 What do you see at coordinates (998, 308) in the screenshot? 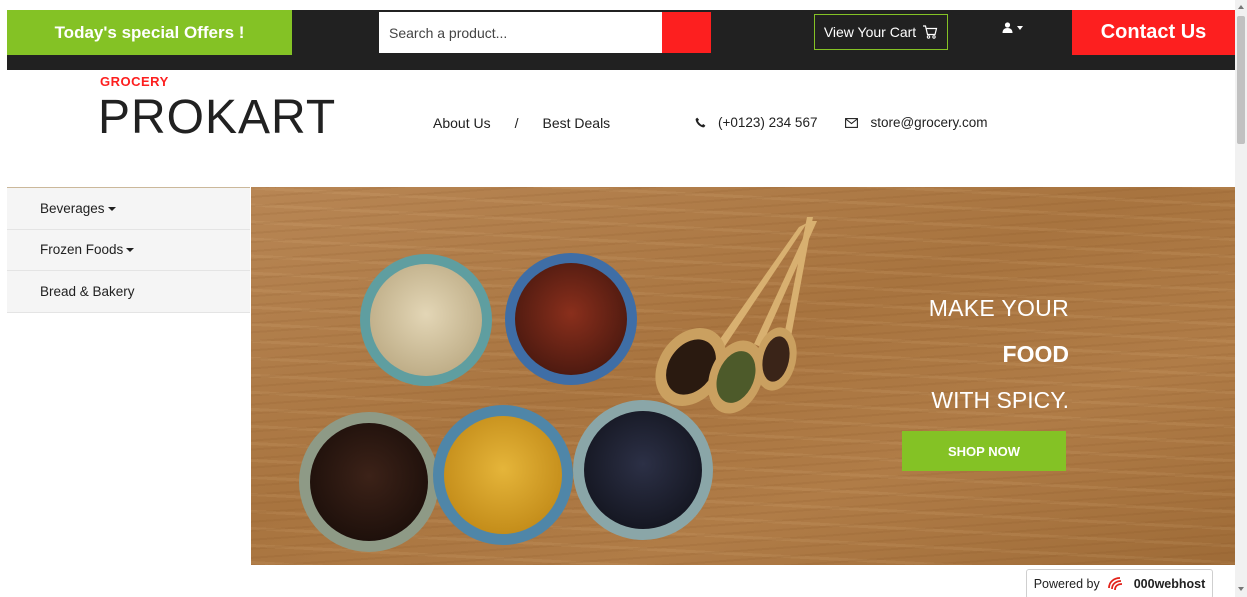
I see `banner-line-1: MAKE YOUR` at bounding box center [998, 308].